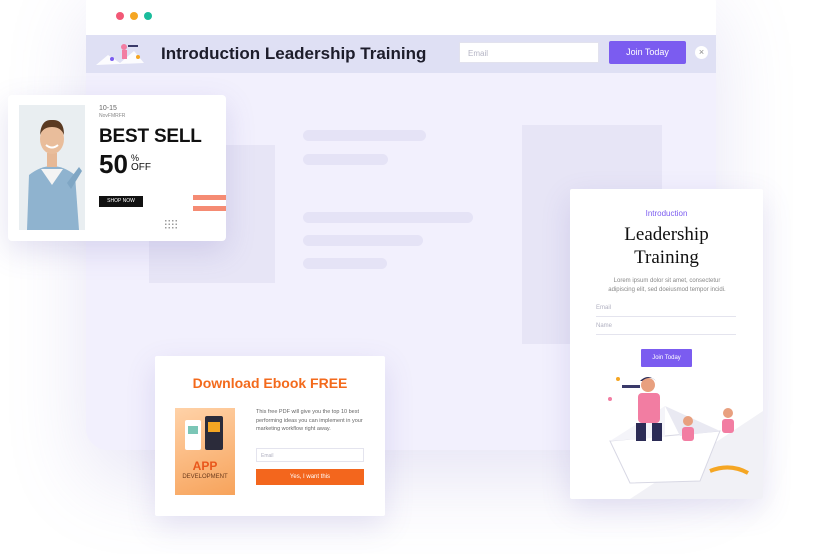  I want to click on close-window-dot, so click(120, 16).